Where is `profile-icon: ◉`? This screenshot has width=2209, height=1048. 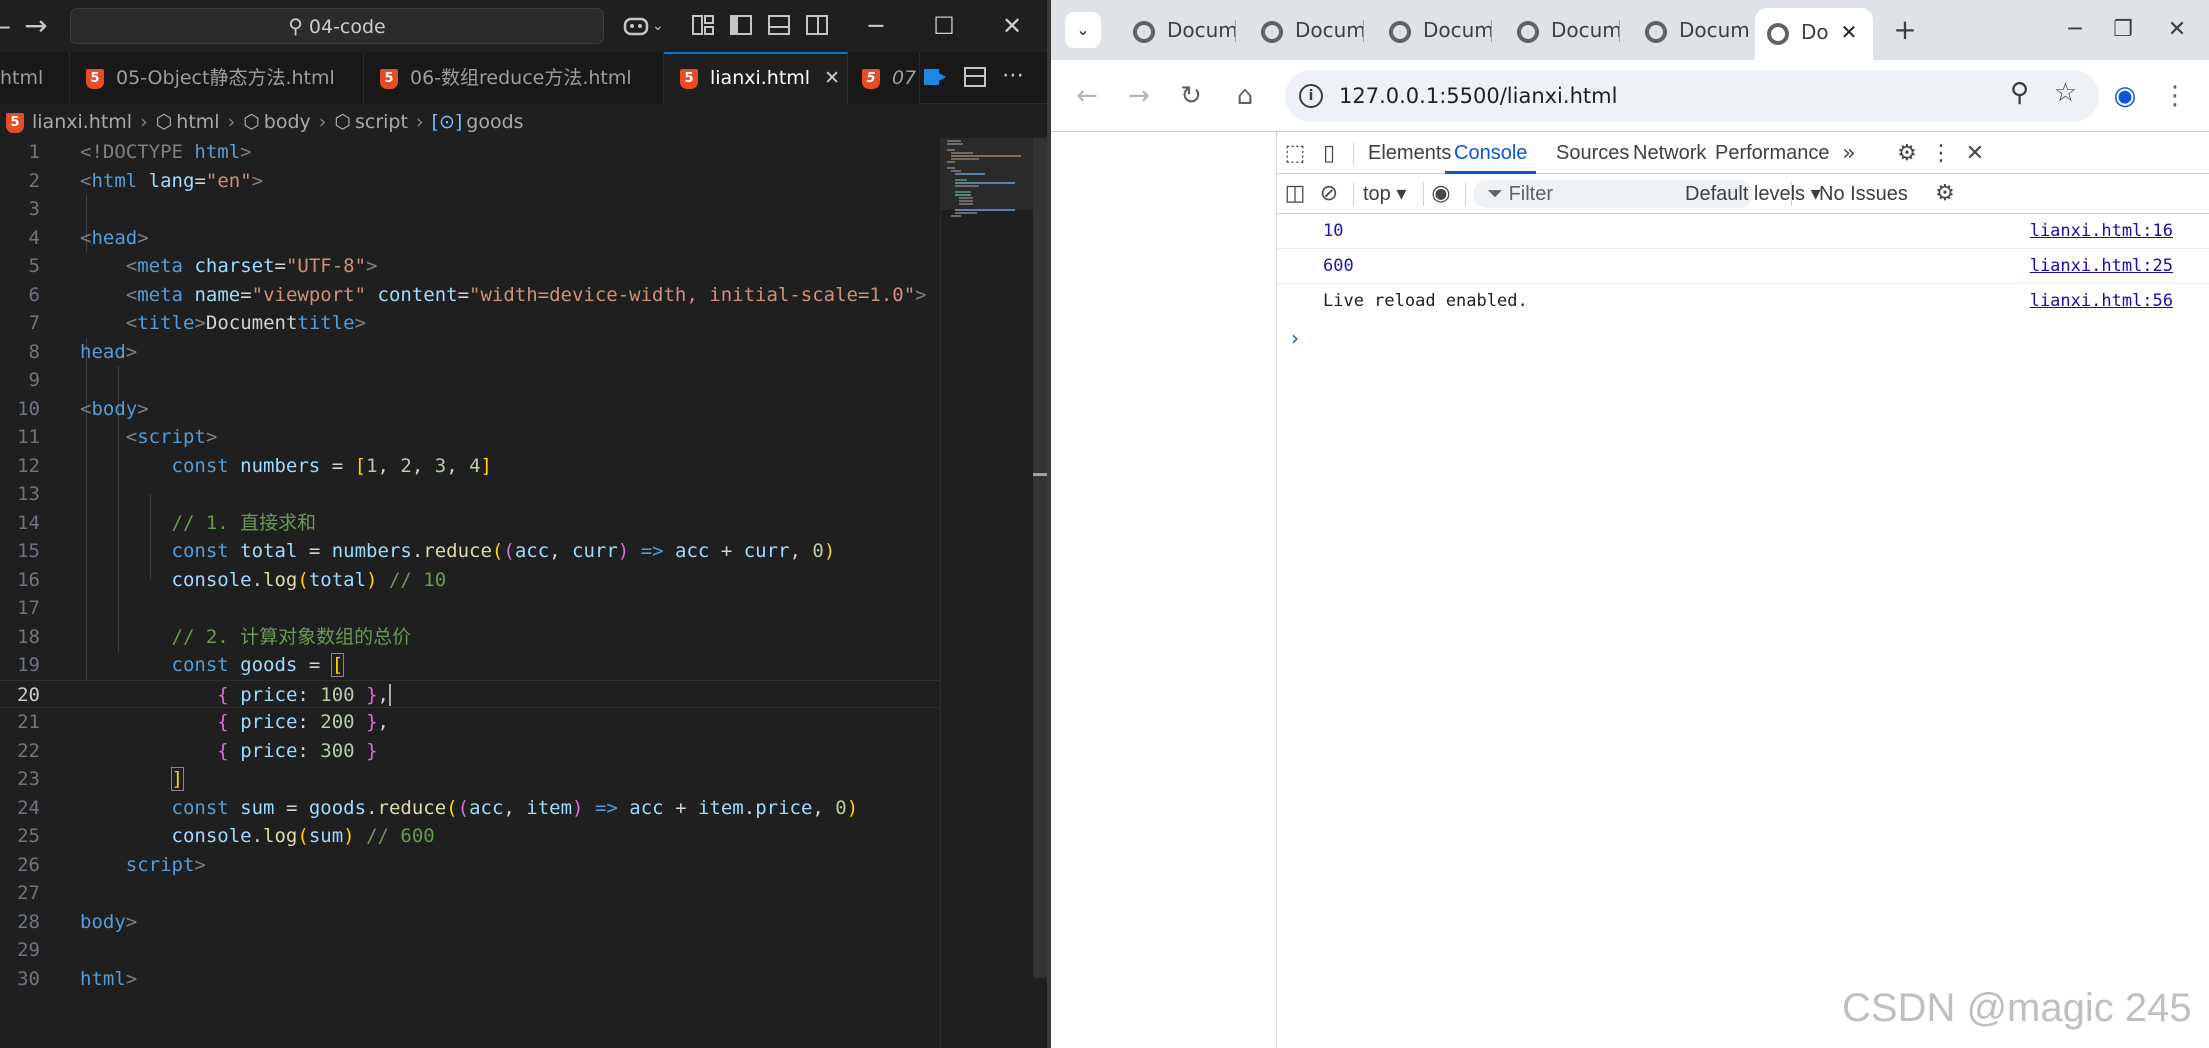 profile-icon: ◉ is located at coordinates (2125, 96).